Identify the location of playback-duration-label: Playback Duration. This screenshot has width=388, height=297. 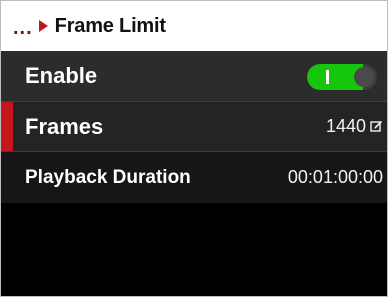
(108, 177).